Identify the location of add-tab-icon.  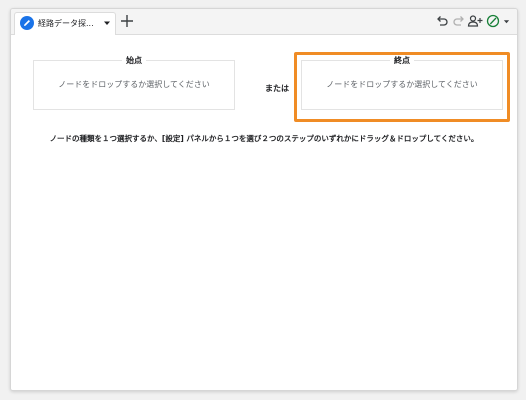
(127, 21).